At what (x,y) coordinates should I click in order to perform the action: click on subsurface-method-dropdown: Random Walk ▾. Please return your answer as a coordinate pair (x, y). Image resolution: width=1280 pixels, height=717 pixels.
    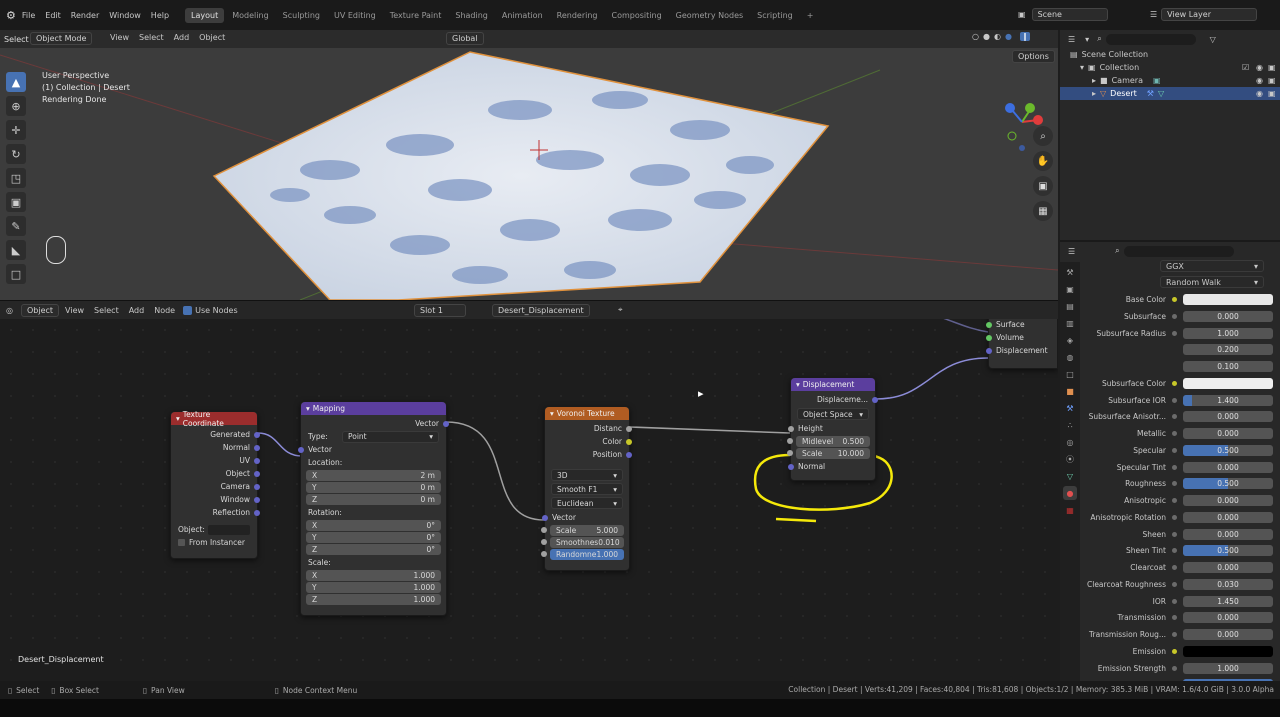
    Looking at the image, I should click on (1212, 282).